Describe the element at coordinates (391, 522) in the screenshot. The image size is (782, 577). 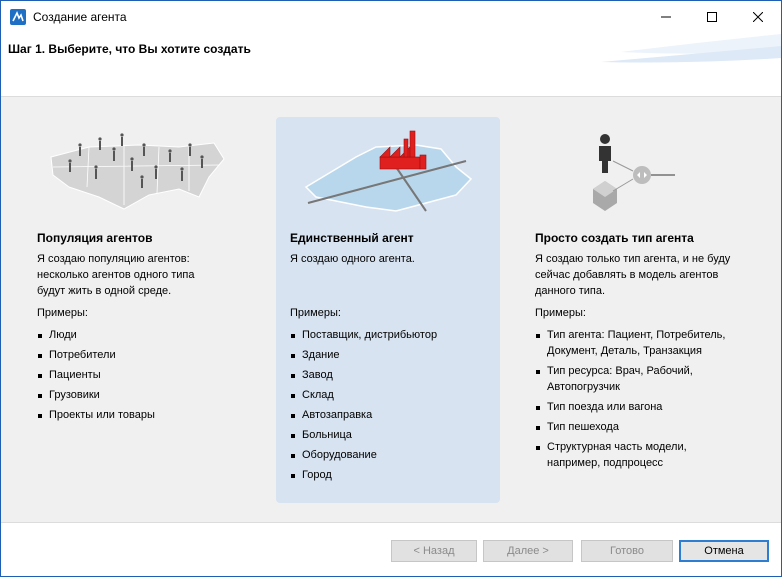
I see `footer-divider` at that location.